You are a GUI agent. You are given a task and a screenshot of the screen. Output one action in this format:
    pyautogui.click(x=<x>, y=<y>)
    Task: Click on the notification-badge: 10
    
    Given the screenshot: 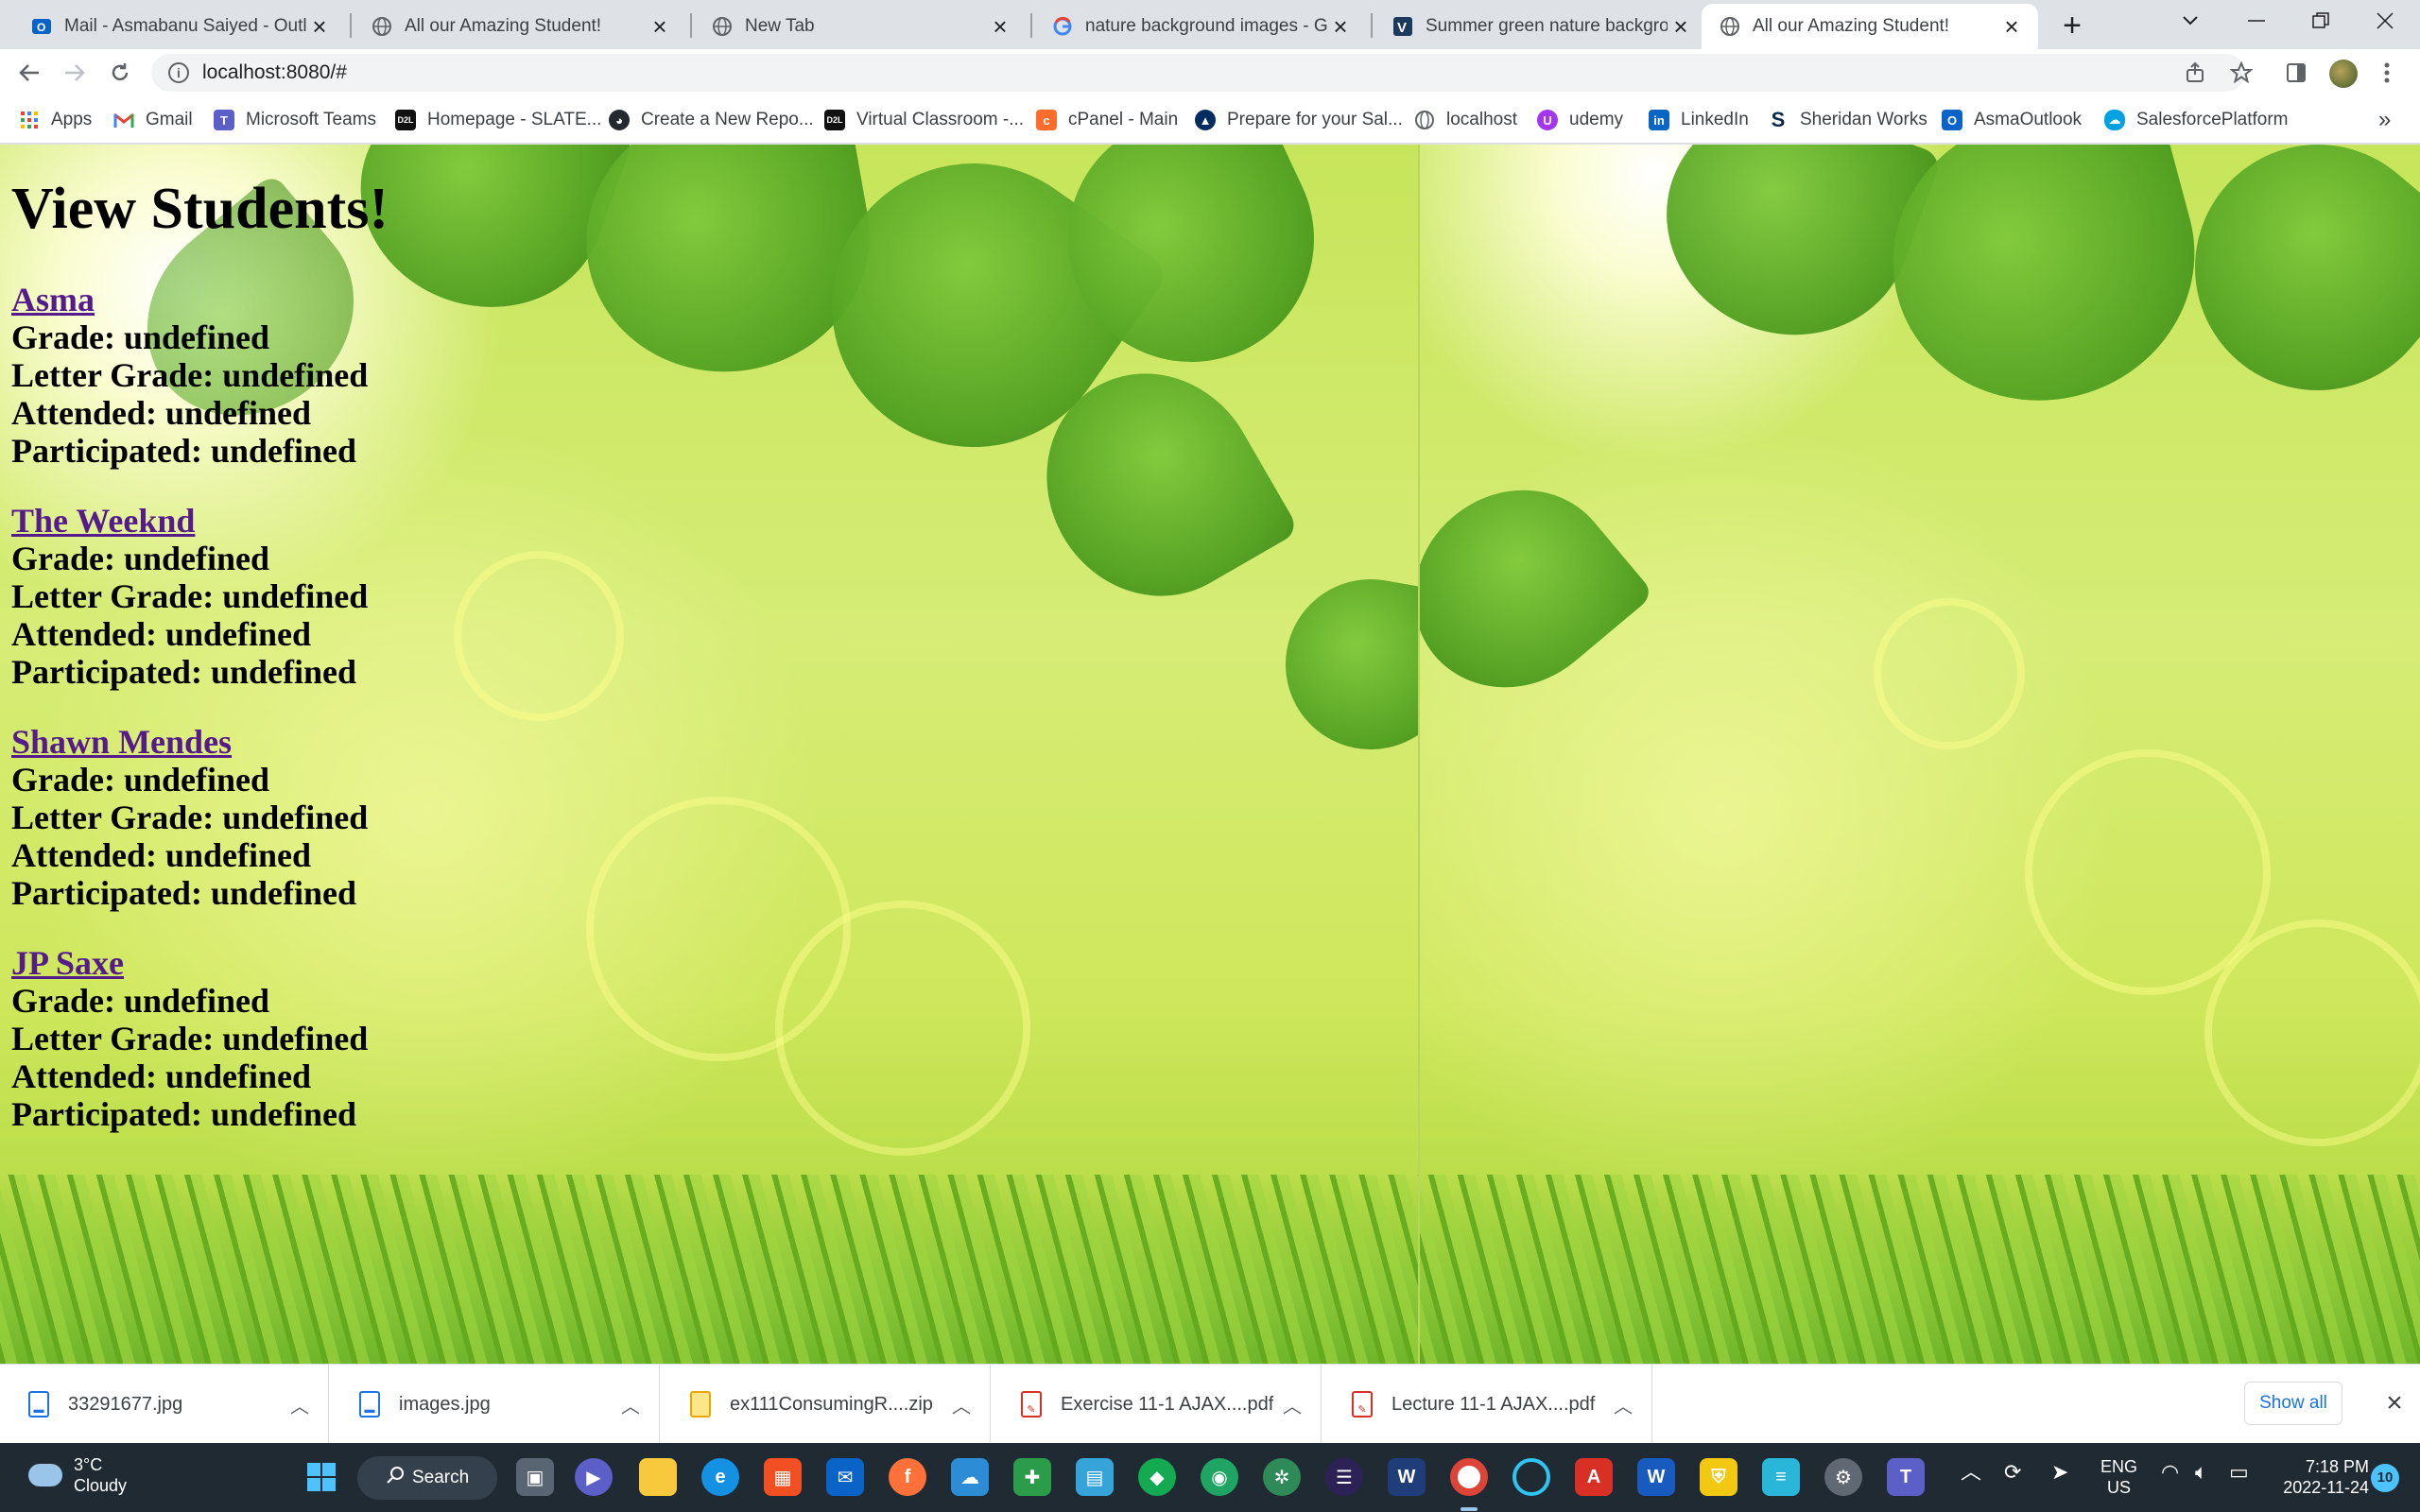 What is the action you would take?
    pyautogui.click(x=2385, y=1478)
    